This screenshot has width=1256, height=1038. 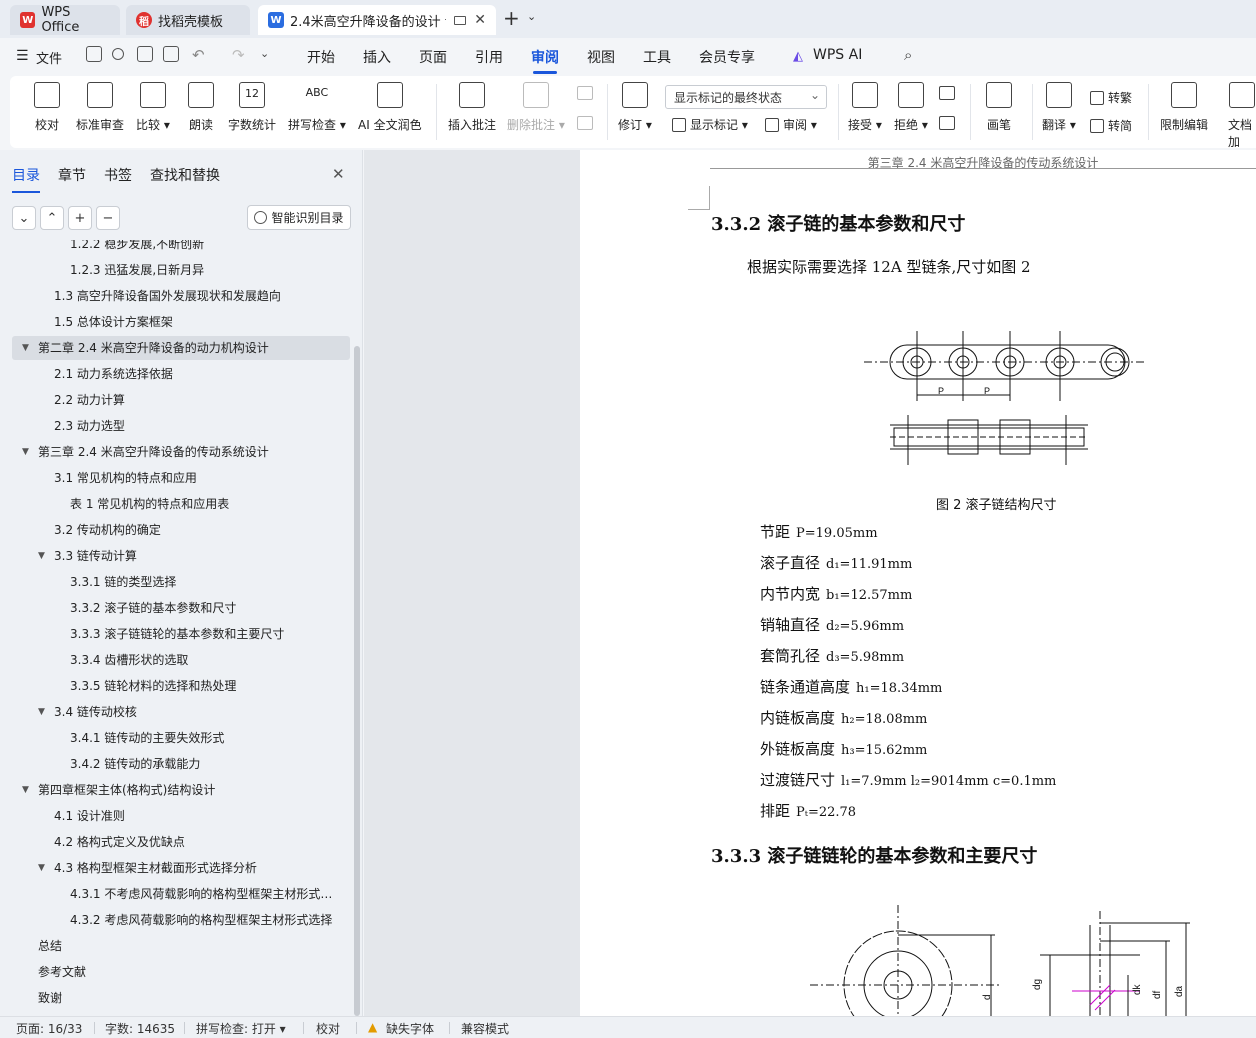 I want to click on menu-references: 引用, so click(x=489, y=57).